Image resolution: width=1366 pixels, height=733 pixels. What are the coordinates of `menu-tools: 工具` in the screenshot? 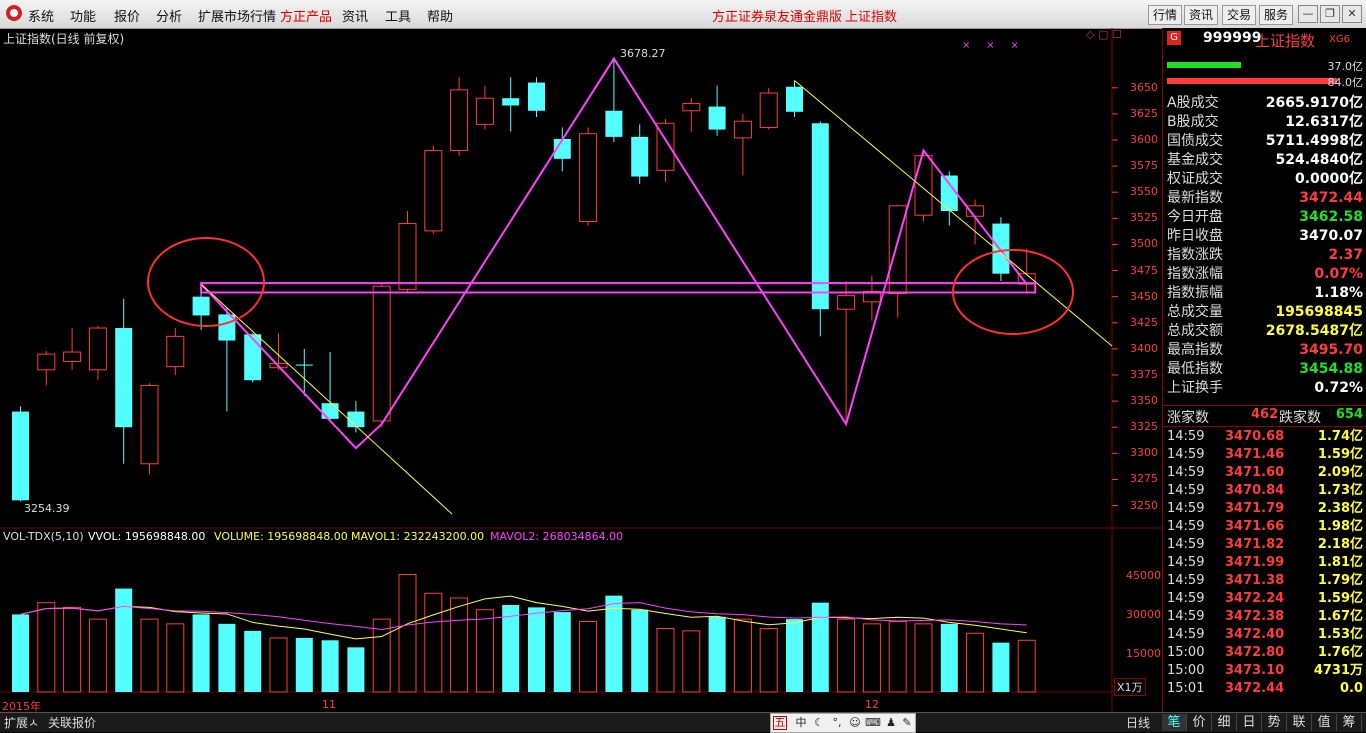 It's located at (398, 15).